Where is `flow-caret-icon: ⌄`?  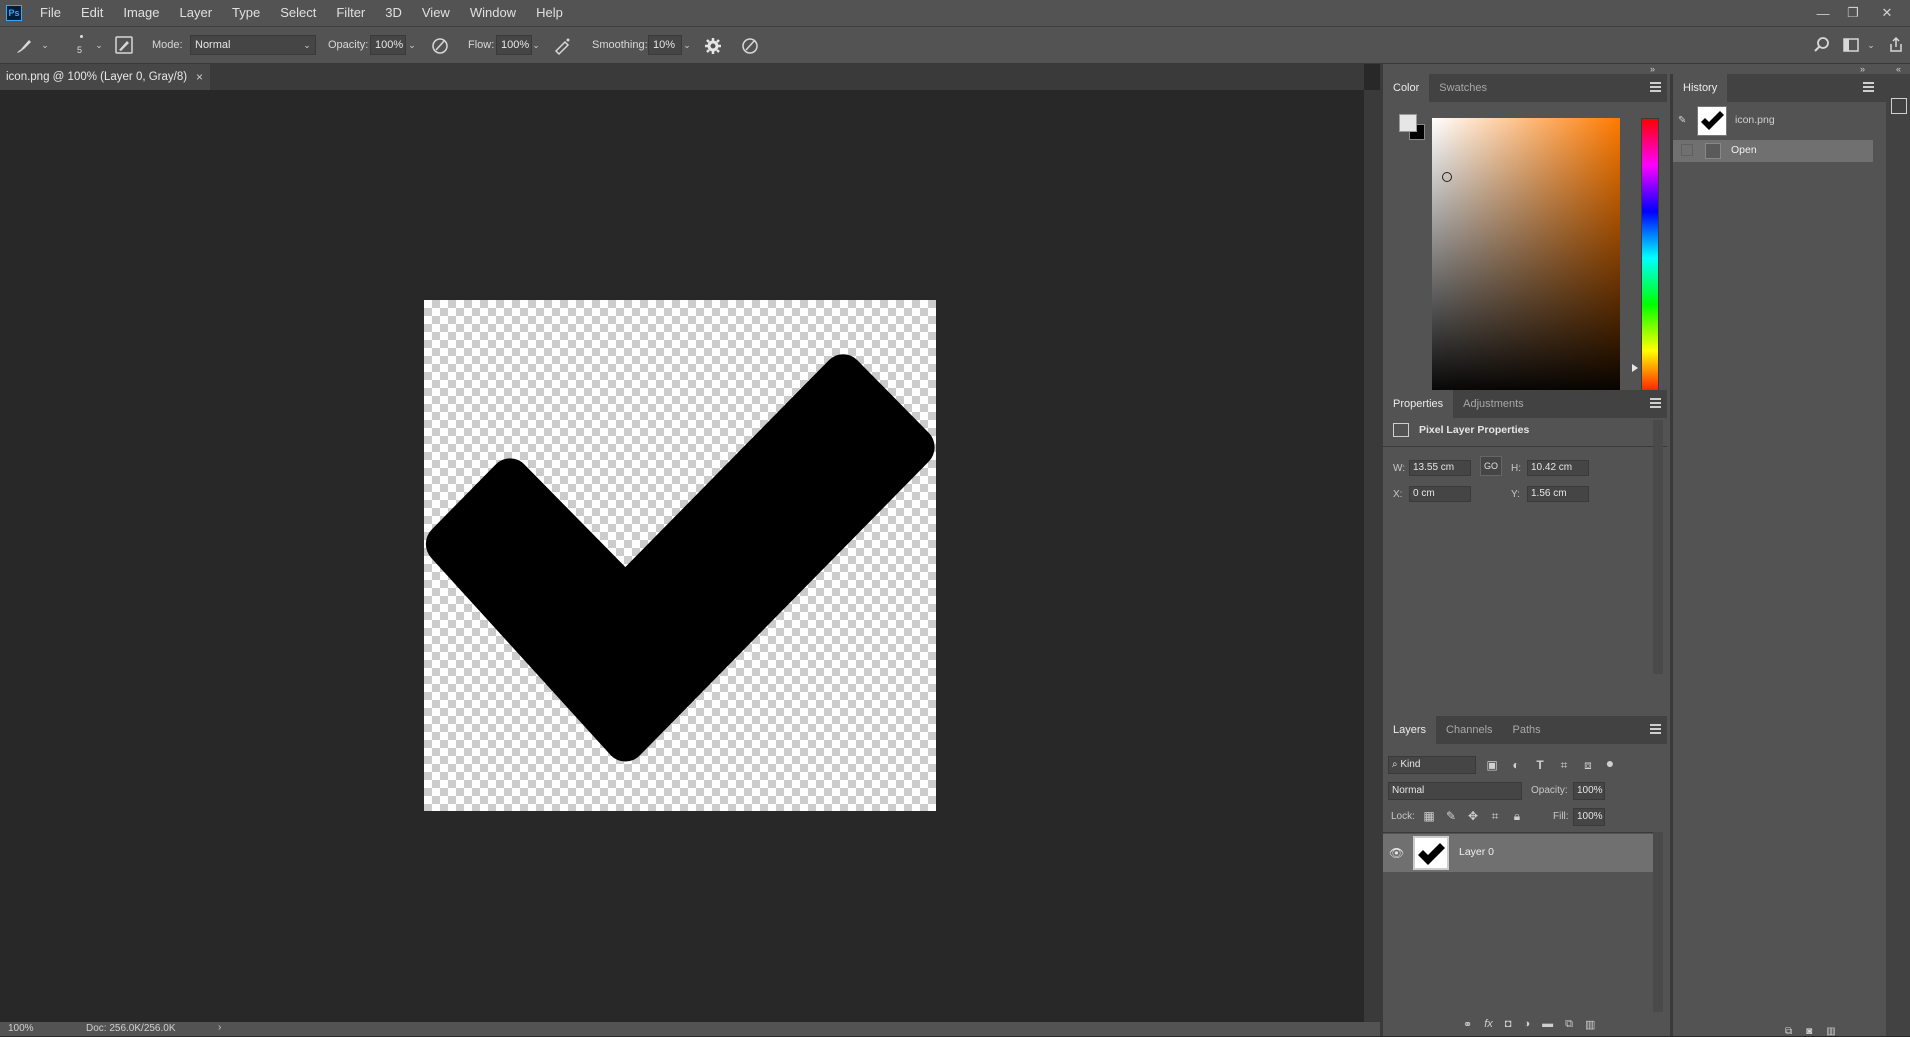
flow-caret-icon: ⌄ is located at coordinates (536, 45).